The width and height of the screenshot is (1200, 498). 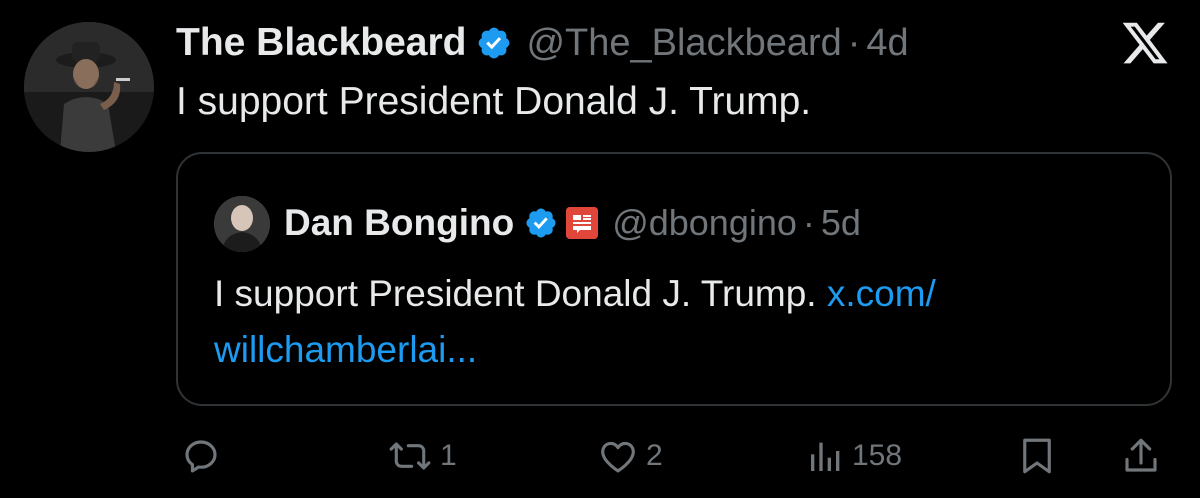 I want to click on views-icon, so click(x=826, y=456).